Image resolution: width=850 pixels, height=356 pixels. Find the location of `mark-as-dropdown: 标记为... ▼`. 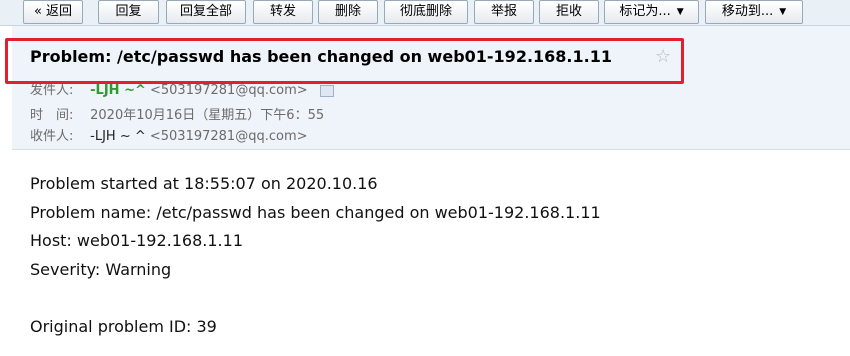

mark-as-dropdown: 标记为... ▼ is located at coordinates (651, 12).